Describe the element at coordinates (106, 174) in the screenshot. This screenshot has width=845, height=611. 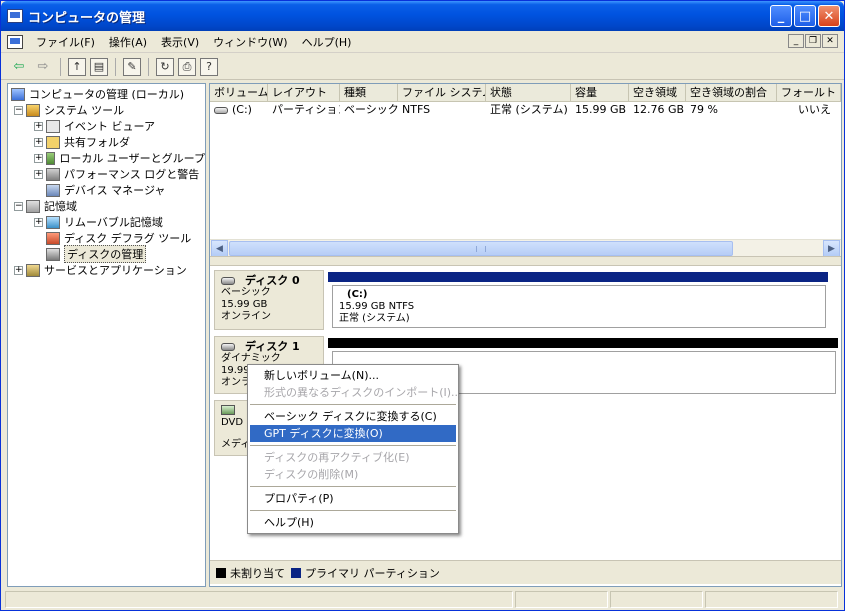
I see `tree-item-performance-logs: + パフォーマンス ログと警告` at that location.